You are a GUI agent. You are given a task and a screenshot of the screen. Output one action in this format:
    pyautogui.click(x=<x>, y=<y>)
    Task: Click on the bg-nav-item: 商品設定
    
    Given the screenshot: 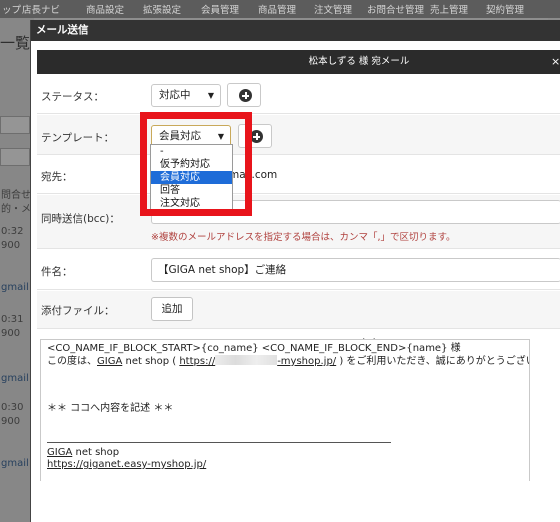 What is the action you would take?
    pyautogui.click(x=105, y=10)
    